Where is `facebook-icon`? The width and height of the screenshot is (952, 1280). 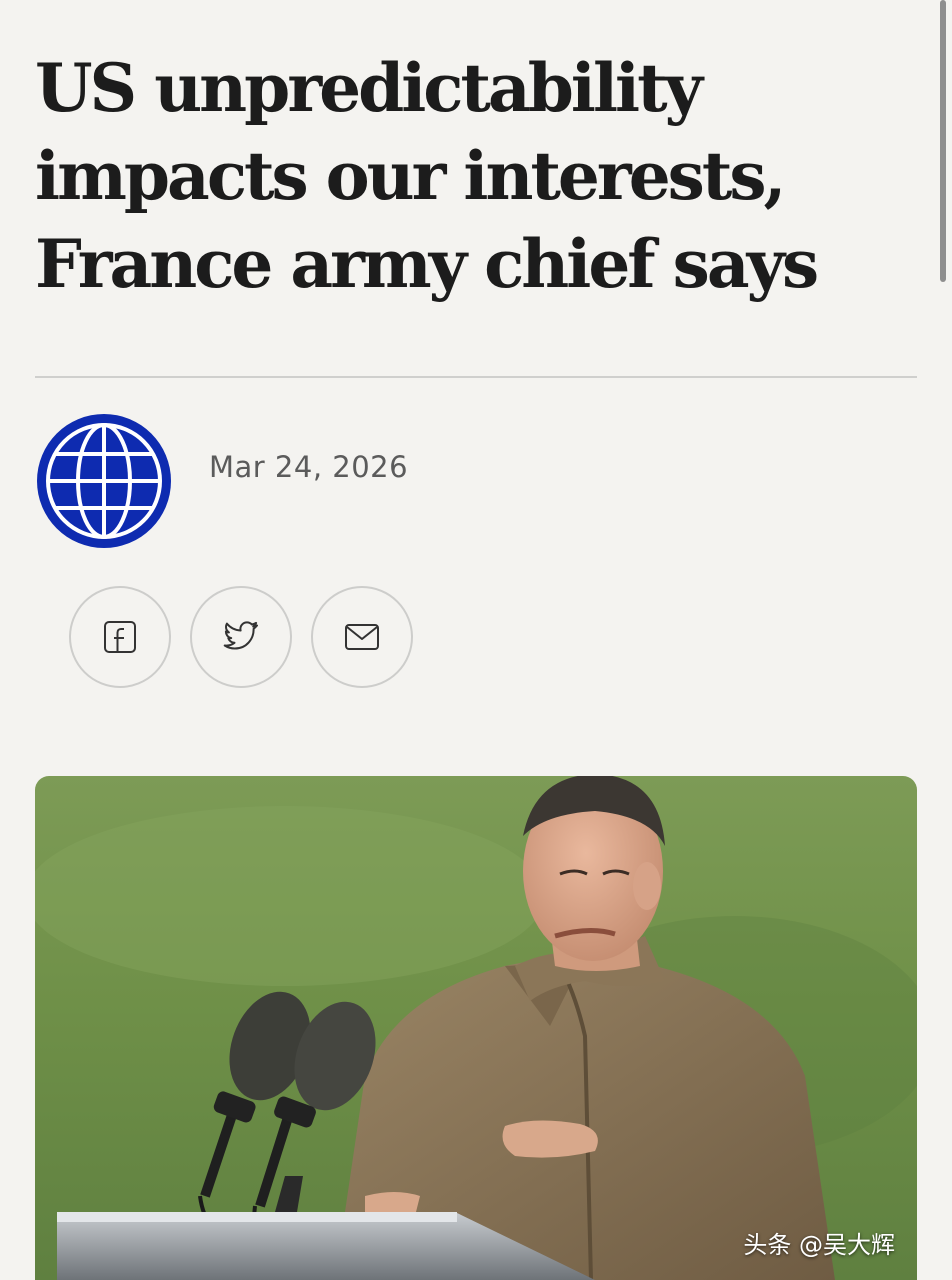 facebook-icon is located at coordinates (120, 637).